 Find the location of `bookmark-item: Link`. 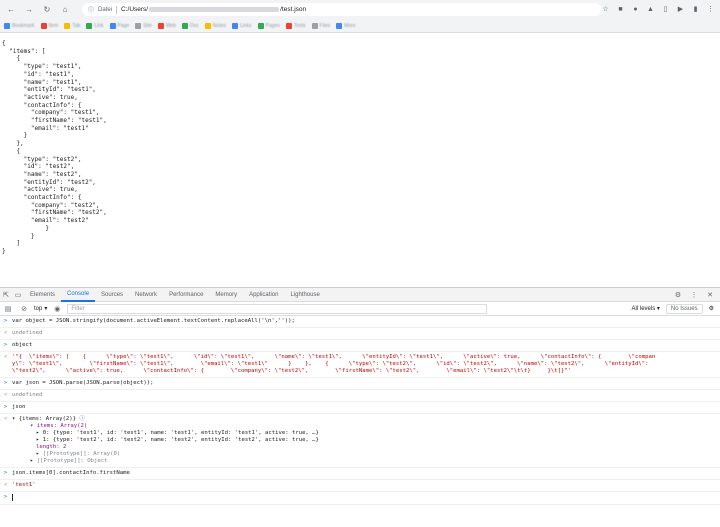

bookmark-item: Link is located at coordinates (95, 25).